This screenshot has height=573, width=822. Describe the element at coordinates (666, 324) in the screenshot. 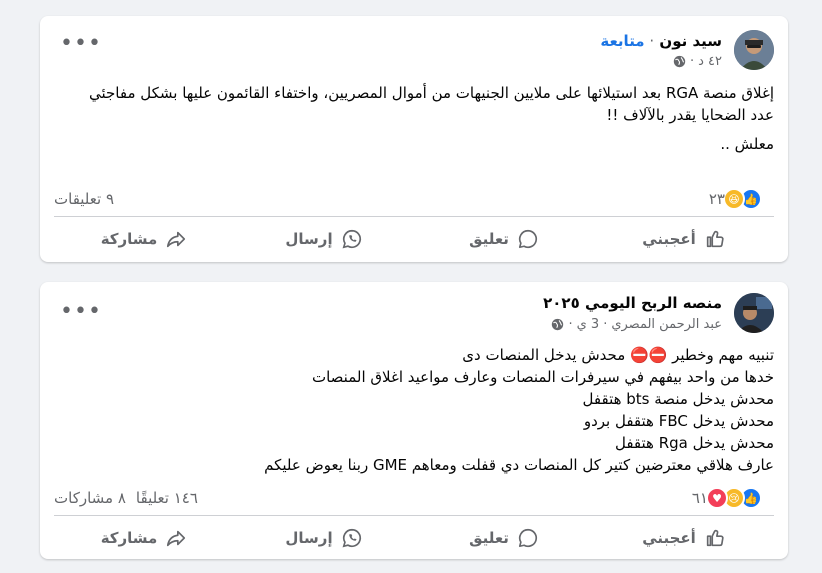

I see `sub-author-name: عبد الرحمن المصري` at that location.